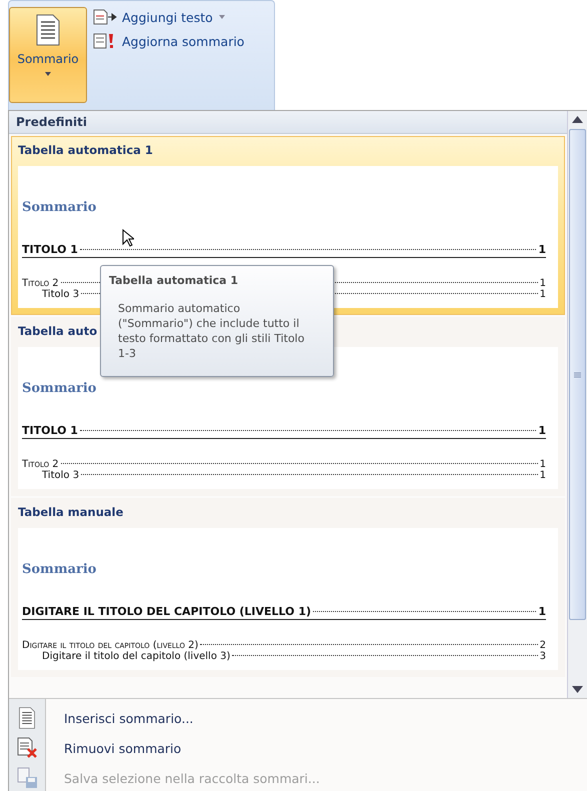 This screenshot has width=587, height=791. Describe the element at coordinates (288, 122) in the screenshot. I see `section-header: Predefiniti` at that location.